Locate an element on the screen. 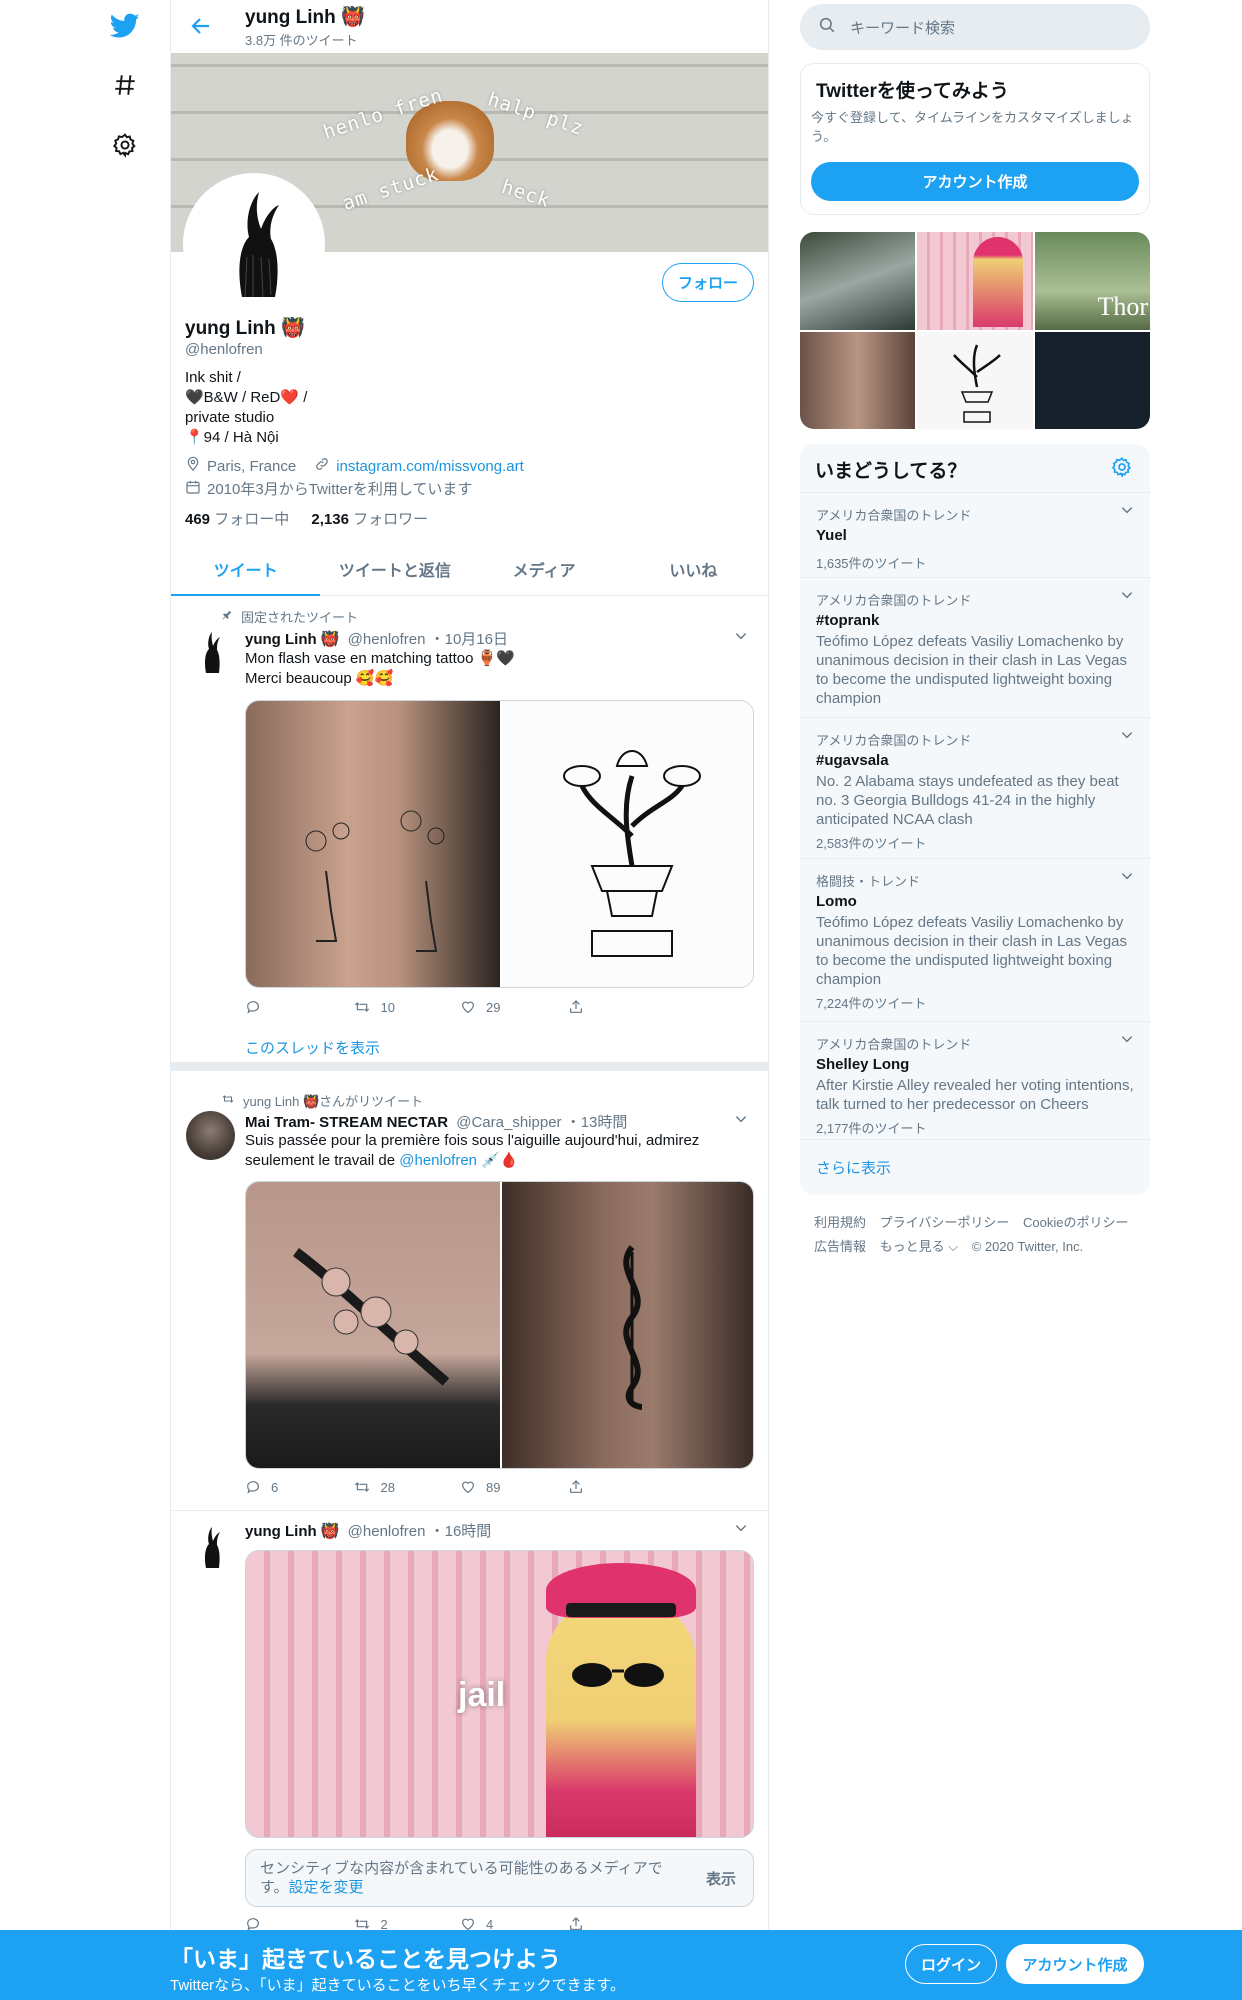  tweet-author-name: Mai Tram- STREAM NECTAR is located at coordinates (346, 1122).